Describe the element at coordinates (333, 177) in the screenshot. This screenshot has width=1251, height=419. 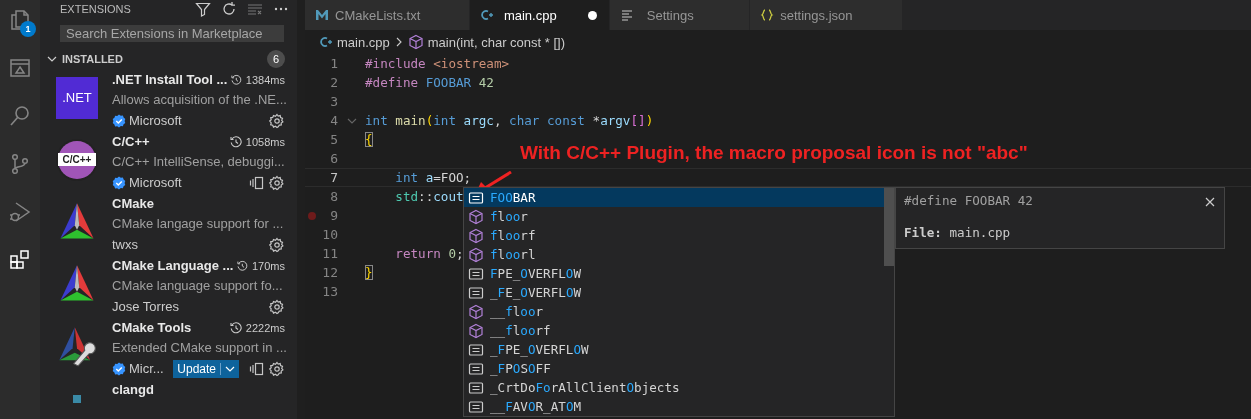
I see `line-number: 7` at that location.